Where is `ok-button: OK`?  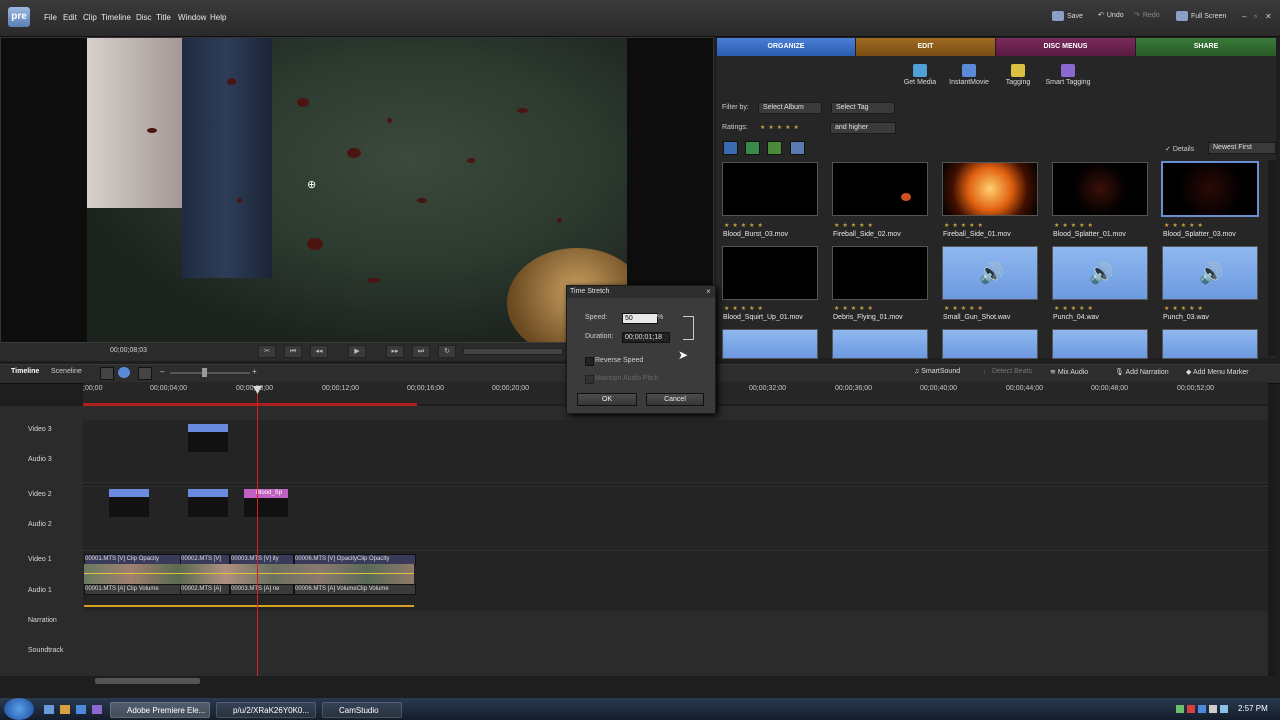
ok-button: OK is located at coordinates (607, 399).